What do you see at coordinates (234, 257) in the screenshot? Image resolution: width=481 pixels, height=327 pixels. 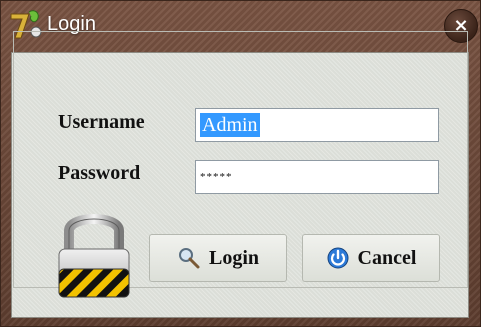 I see `login-button-label: Login` at bounding box center [234, 257].